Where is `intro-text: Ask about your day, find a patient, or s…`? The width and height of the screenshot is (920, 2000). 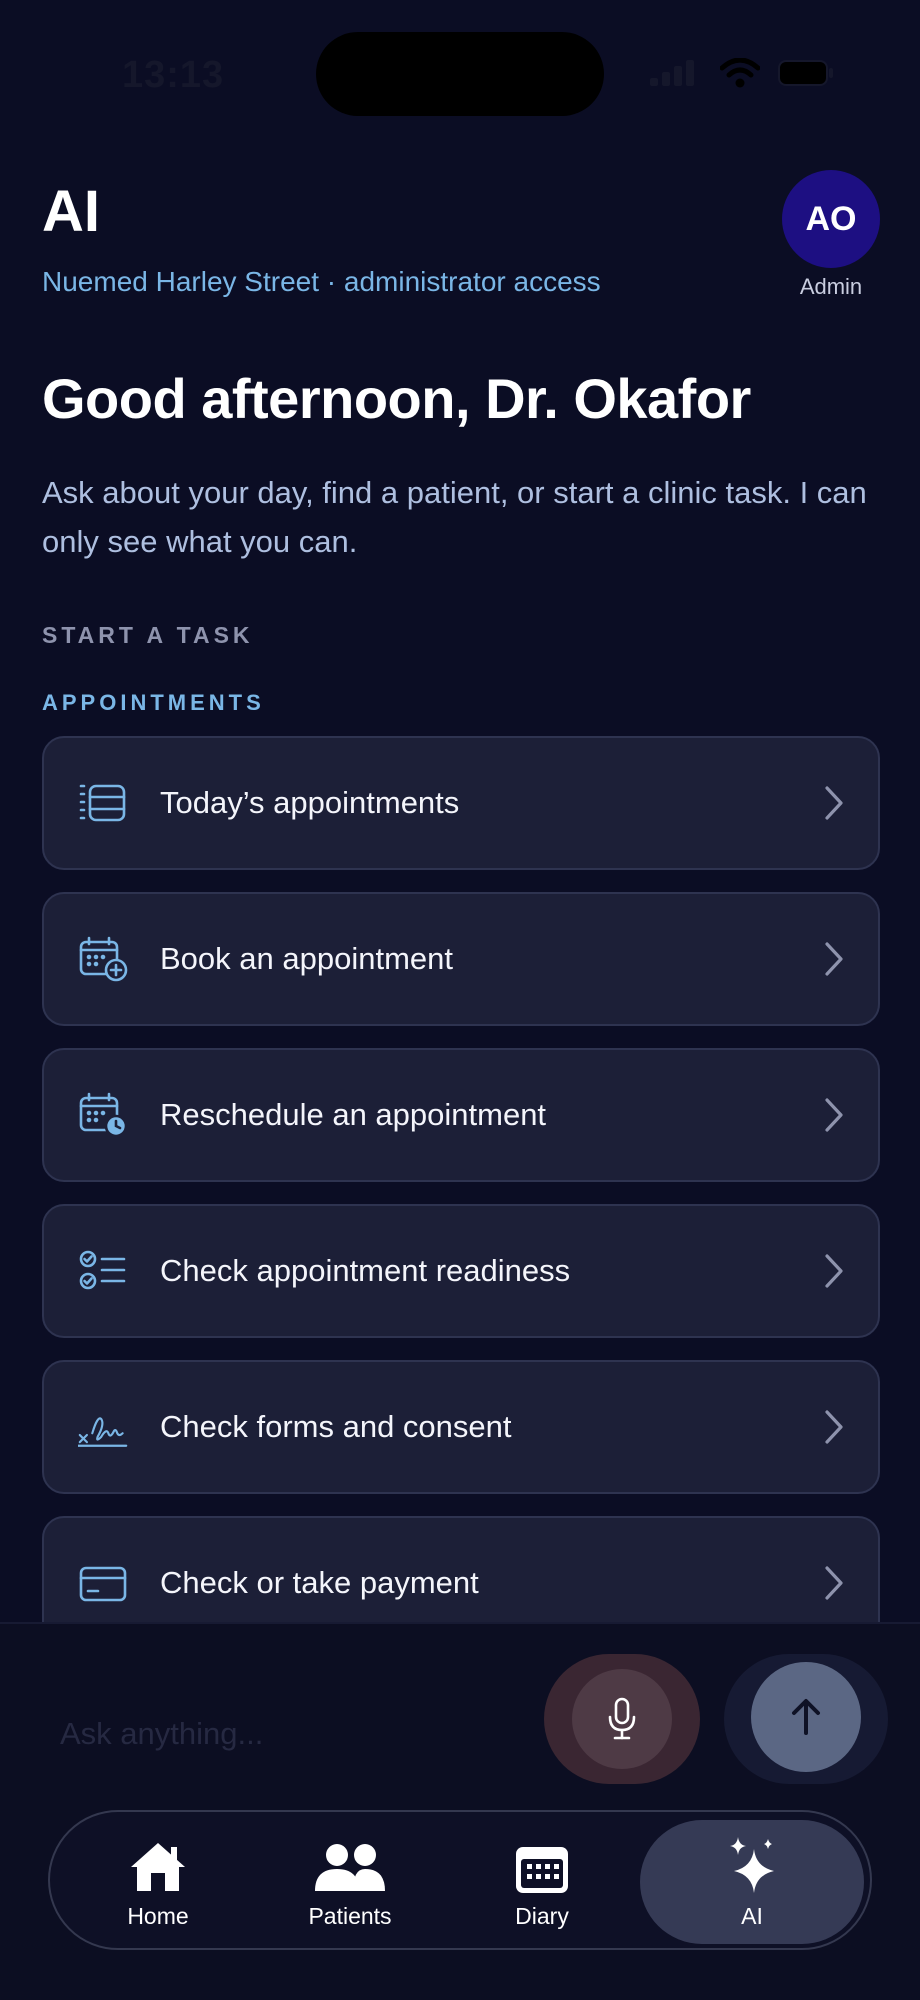
intro-text: Ask about your day, find a patient, or s… is located at coordinates (454, 517).